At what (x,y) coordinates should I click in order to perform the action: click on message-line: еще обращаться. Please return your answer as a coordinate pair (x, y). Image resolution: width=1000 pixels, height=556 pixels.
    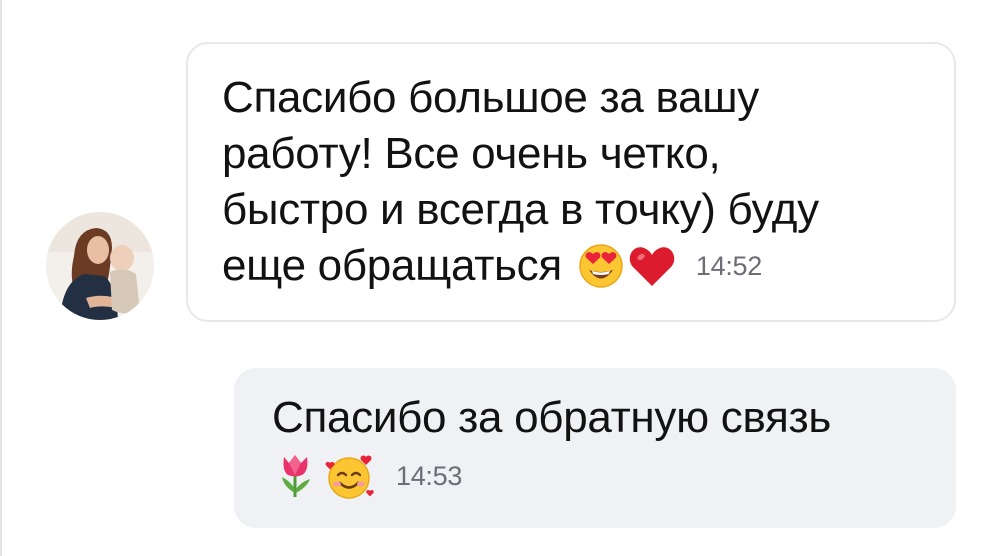
    Looking at the image, I should click on (392, 265).